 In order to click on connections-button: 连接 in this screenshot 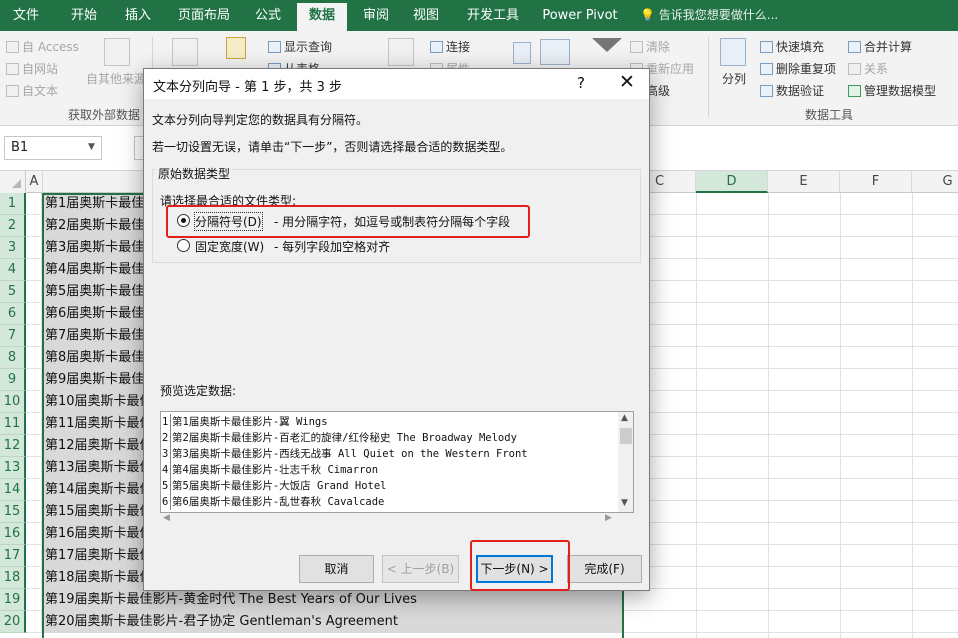, I will do `click(450, 46)`.